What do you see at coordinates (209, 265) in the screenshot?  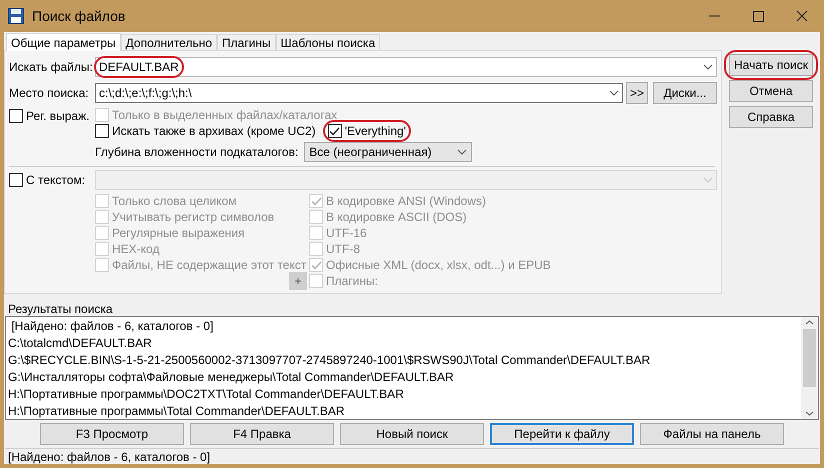 I see `checkbox-label: Файлы, НЕ содержащие этот текст` at bounding box center [209, 265].